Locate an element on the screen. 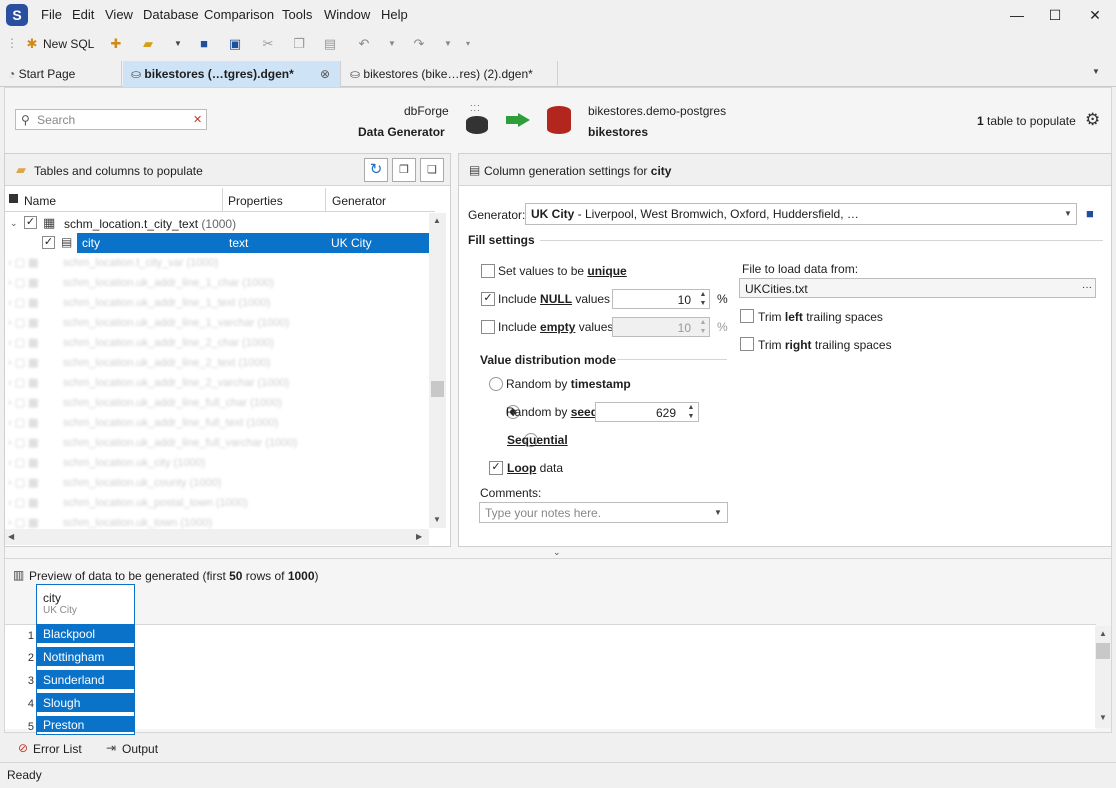 The width and height of the screenshot is (1116, 788). seed-input: 629 is located at coordinates (647, 412).